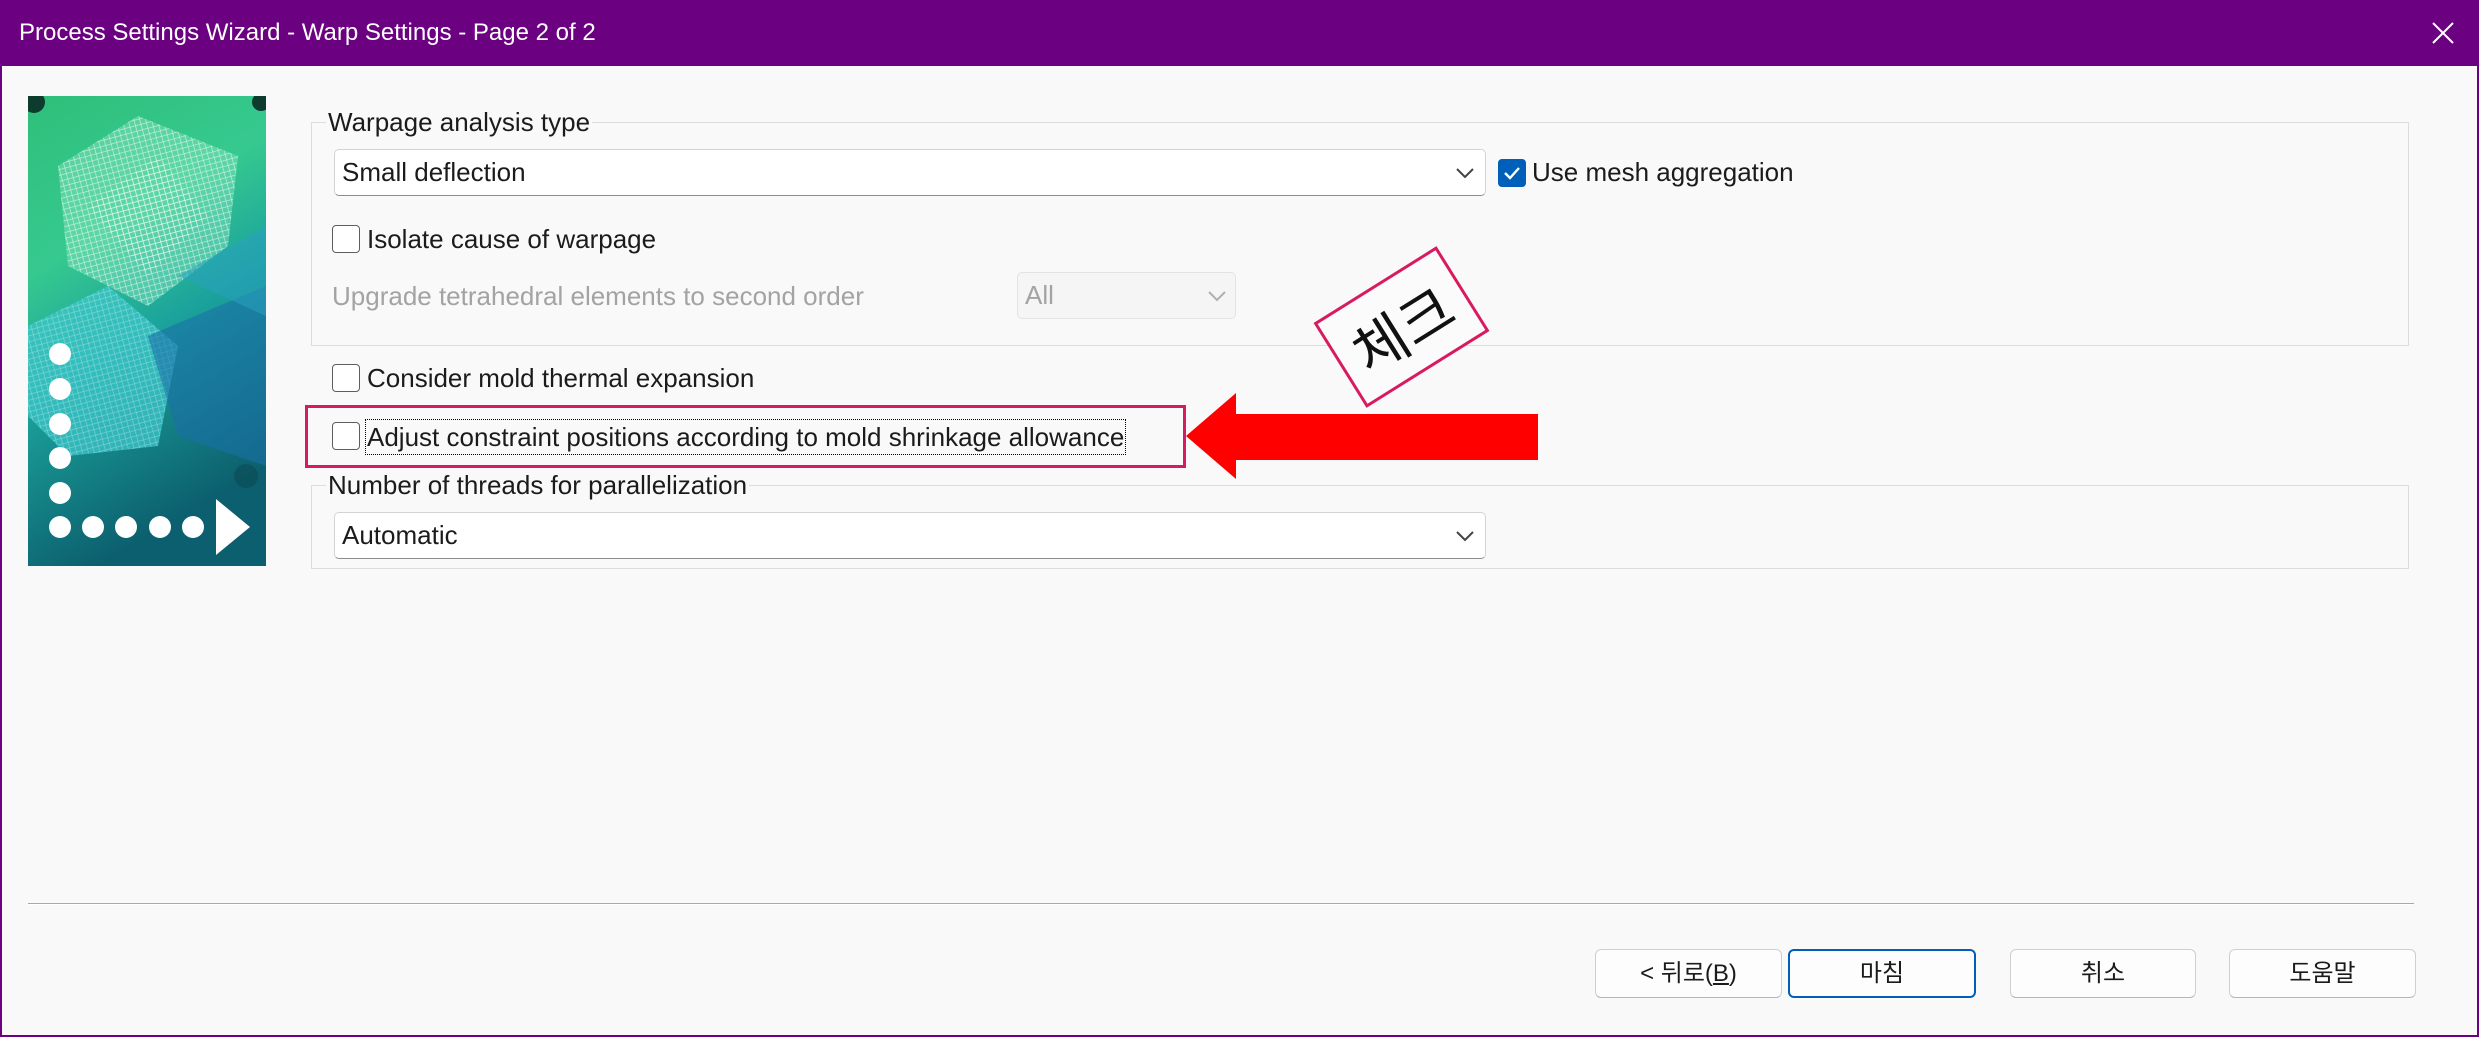 Image resolution: width=2479 pixels, height=1037 pixels. What do you see at coordinates (1039, 295) in the screenshot?
I see `upgrade-tetrahedral-value: All` at bounding box center [1039, 295].